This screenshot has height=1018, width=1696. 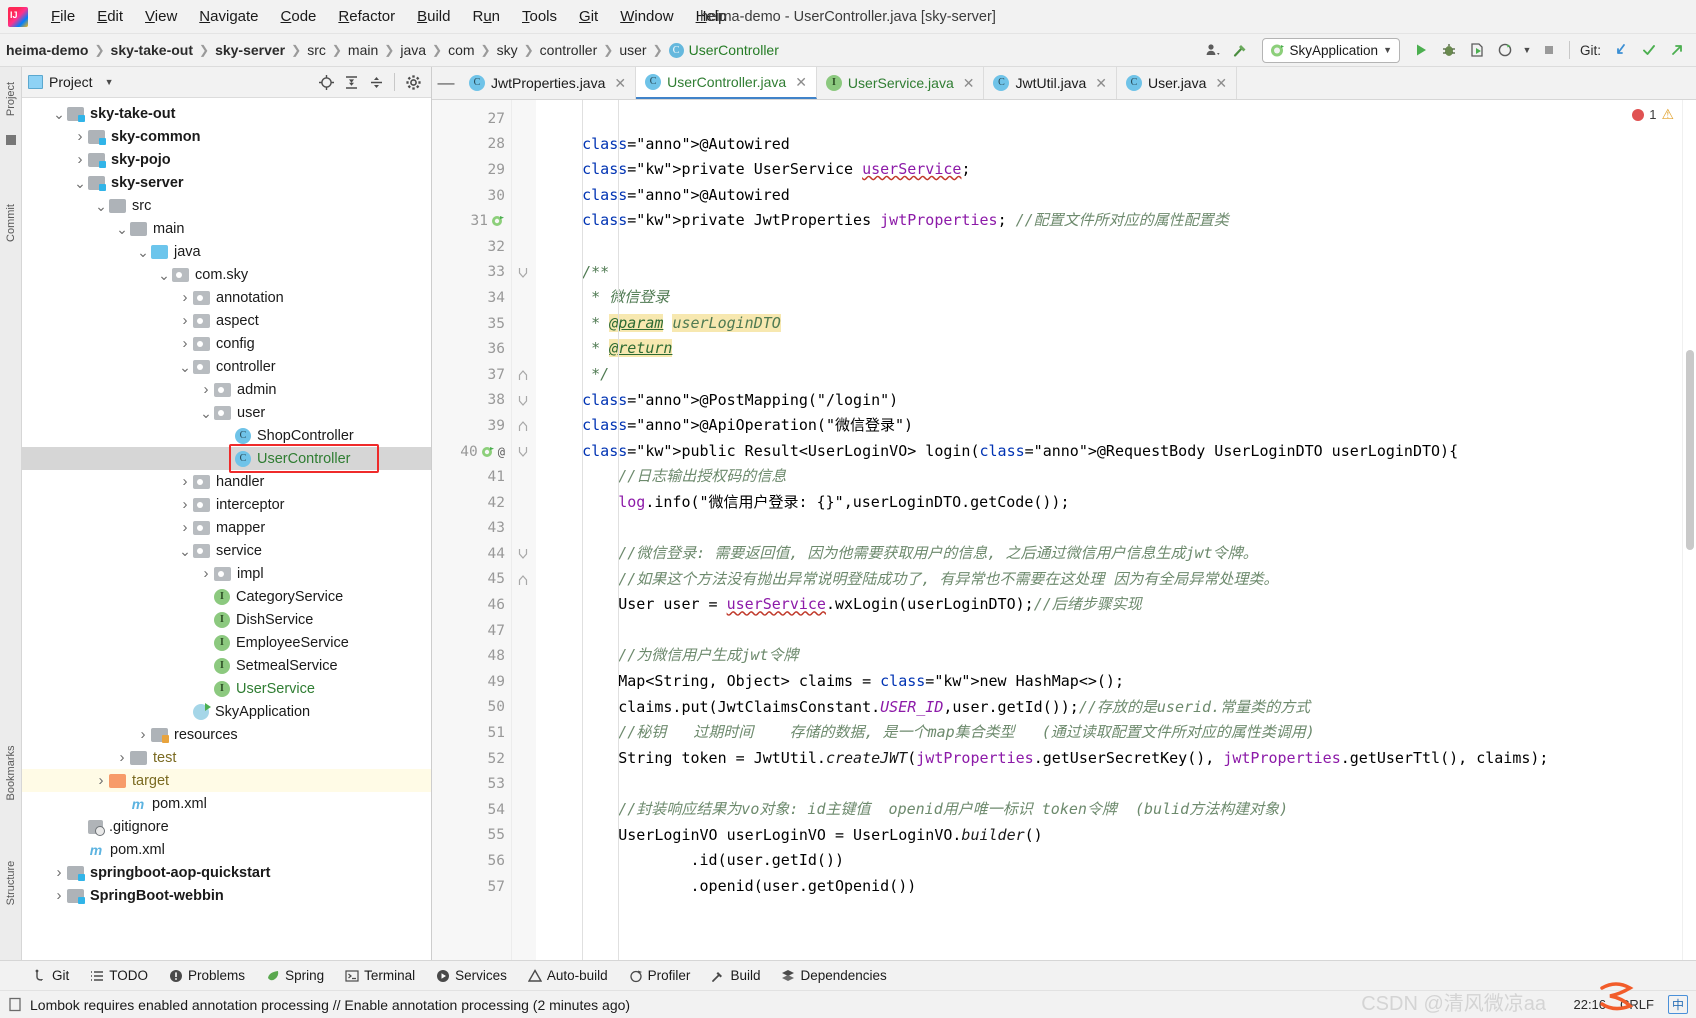 I want to click on bottom-tab-auto-build: Auto-build, so click(x=568, y=975).